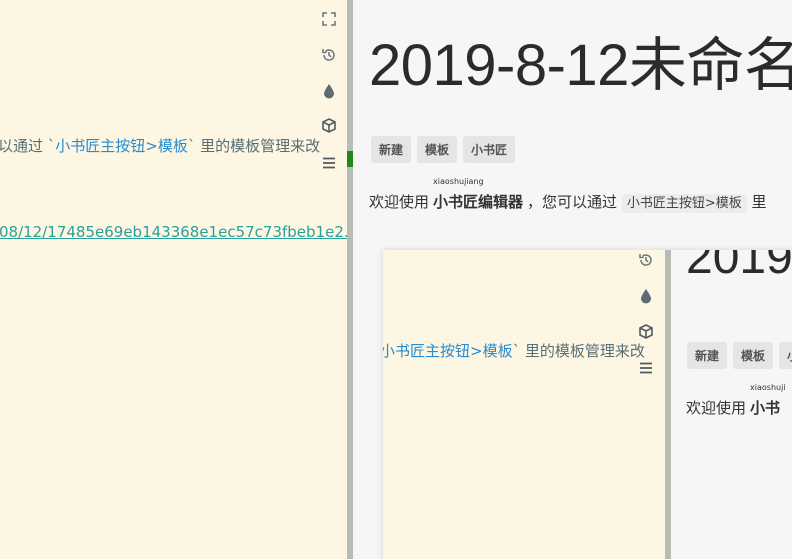  I want to click on embedded-brand-pinyin: xiaoshuji, so click(768, 387).